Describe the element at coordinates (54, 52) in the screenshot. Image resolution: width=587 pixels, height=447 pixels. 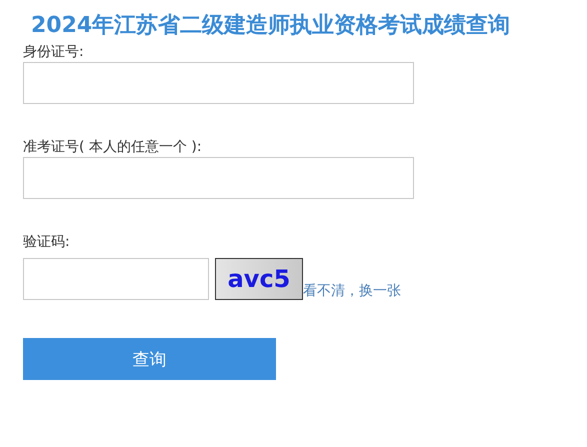
I see `field-label: 身份证号:` at that location.